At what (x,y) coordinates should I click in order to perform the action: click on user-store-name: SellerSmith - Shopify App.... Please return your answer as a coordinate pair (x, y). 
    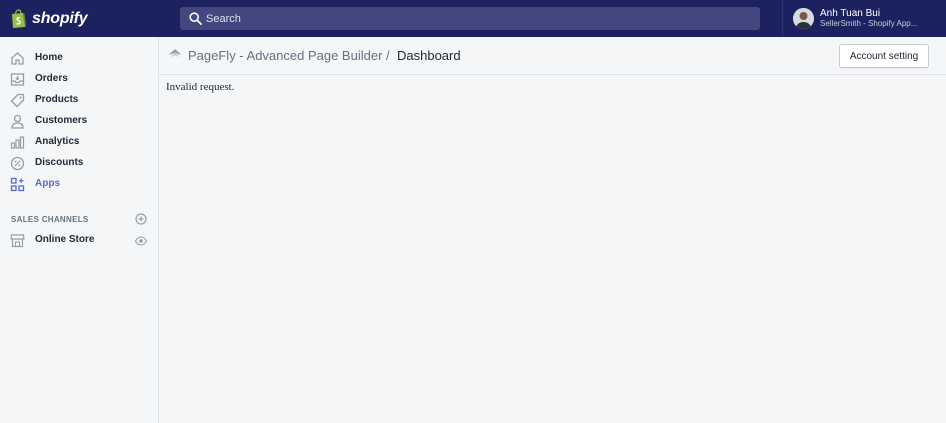
    Looking at the image, I should click on (869, 23).